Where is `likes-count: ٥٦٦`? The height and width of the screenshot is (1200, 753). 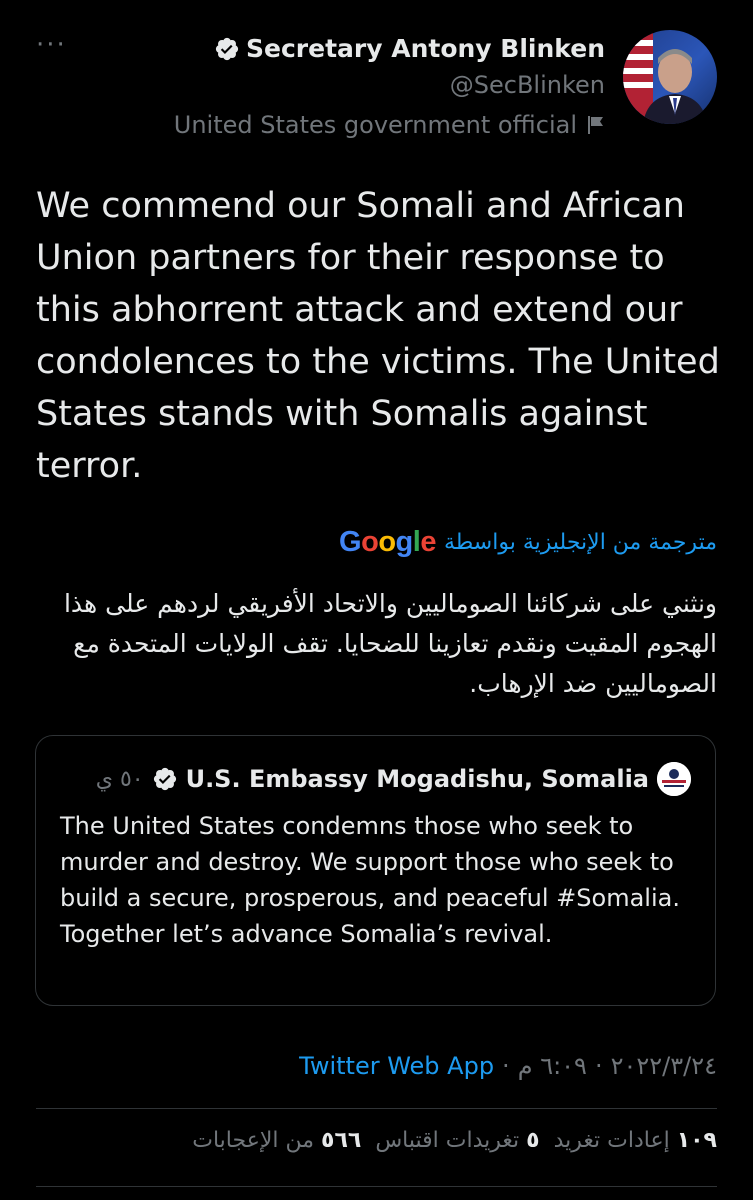
likes-count: ٥٦٦ is located at coordinates (341, 1140).